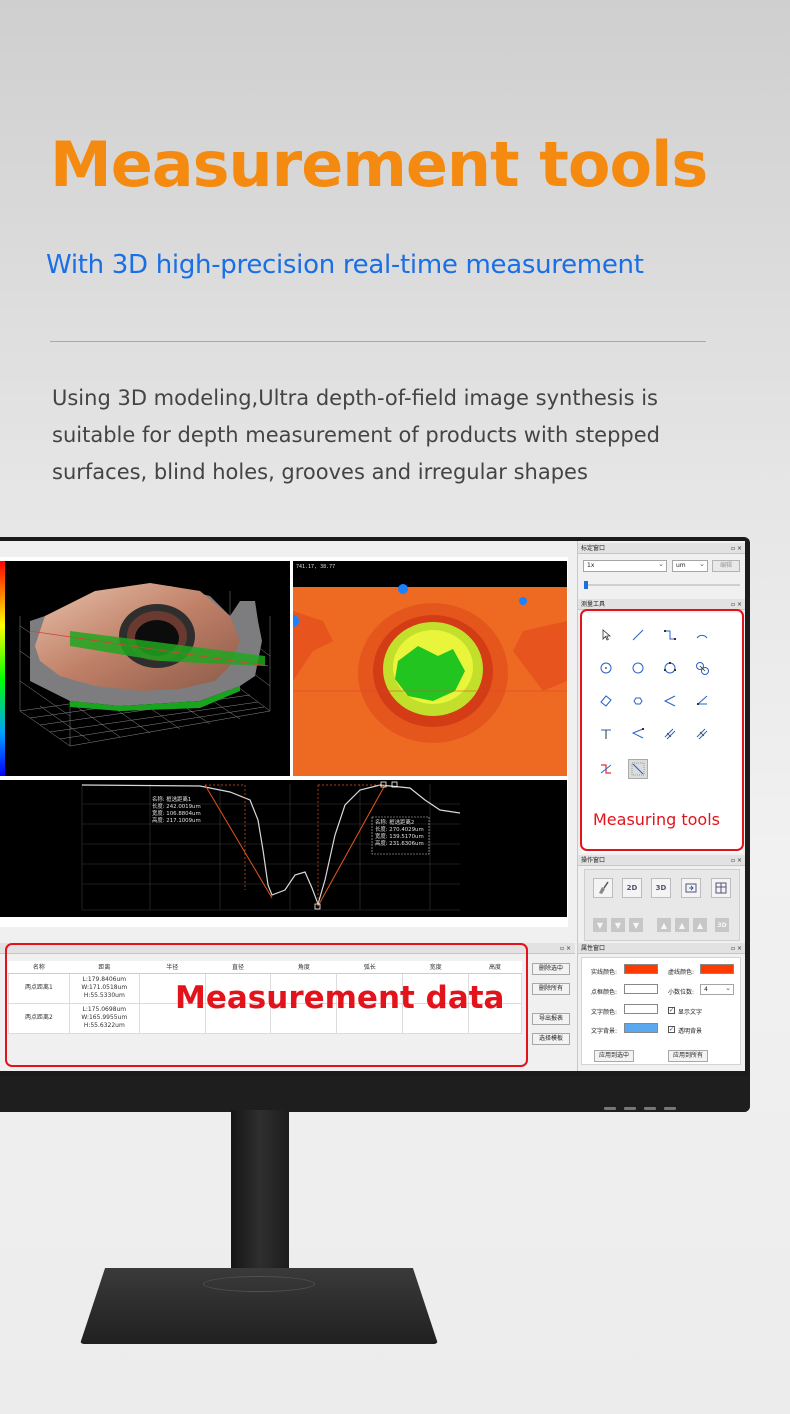  I want to click on delete-selected-button: 删除选中, so click(551, 969).